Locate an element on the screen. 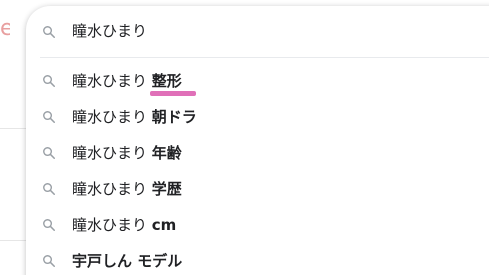 The width and height of the screenshot is (489, 275). suggestion-item: 瞳水ひまり 朝ドラ is located at coordinates (257, 117).